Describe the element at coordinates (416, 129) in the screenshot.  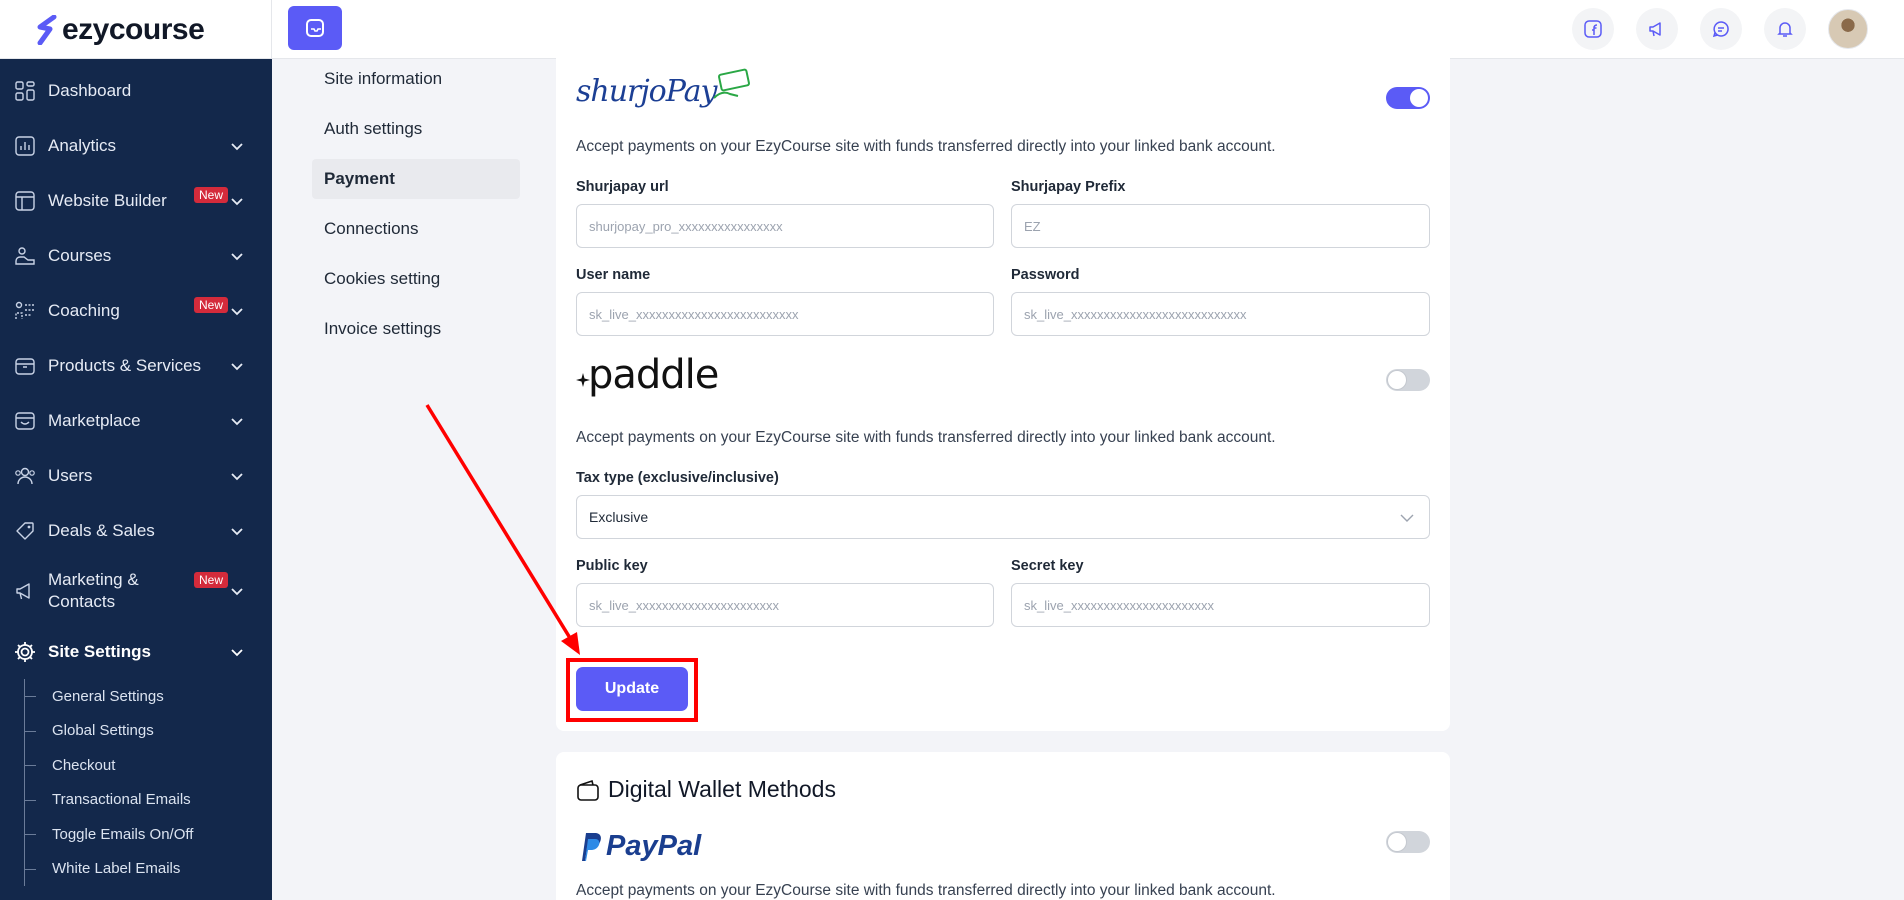
I see `menu-auth-settings: Auth settings` at that location.